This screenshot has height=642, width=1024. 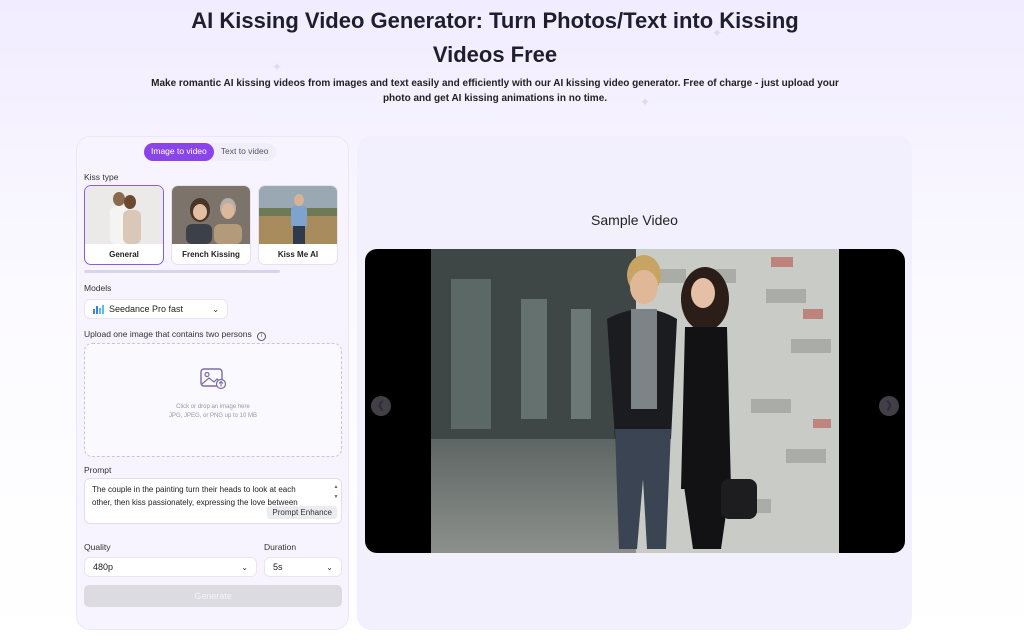 What do you see at coordinates (98, 470) in the screenshot?
I see `prompt-label: Prompt` at bounding box center [98, 470].